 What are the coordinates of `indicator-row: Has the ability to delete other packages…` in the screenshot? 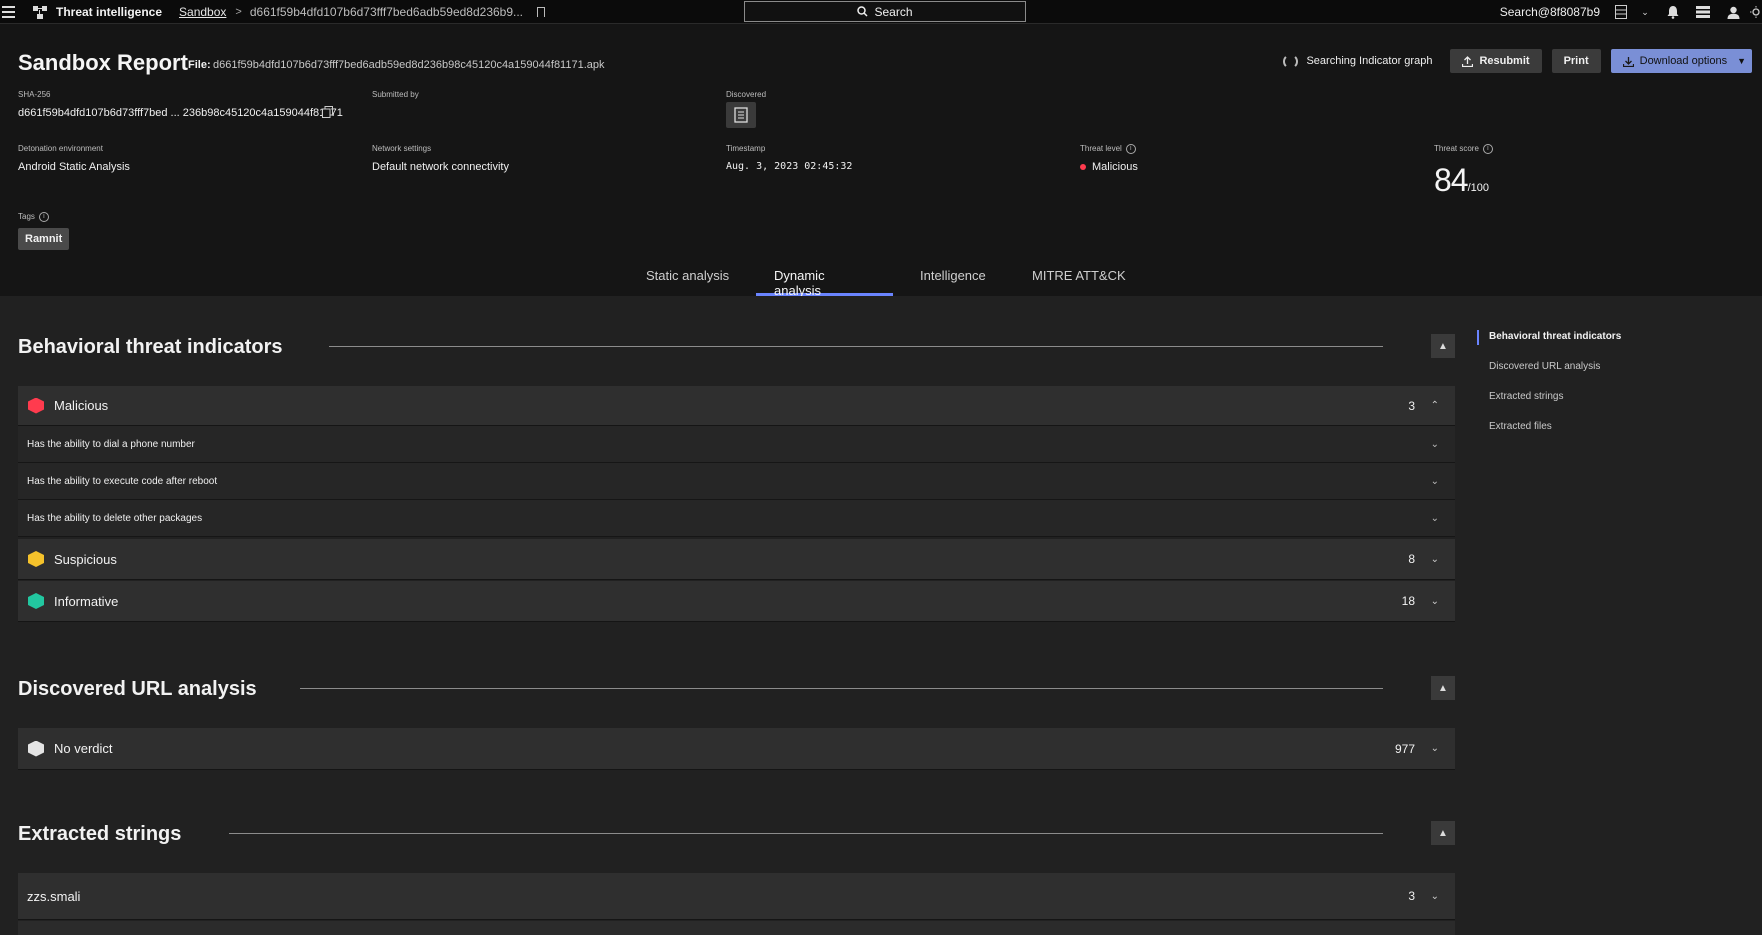 It's located at (736, 518).